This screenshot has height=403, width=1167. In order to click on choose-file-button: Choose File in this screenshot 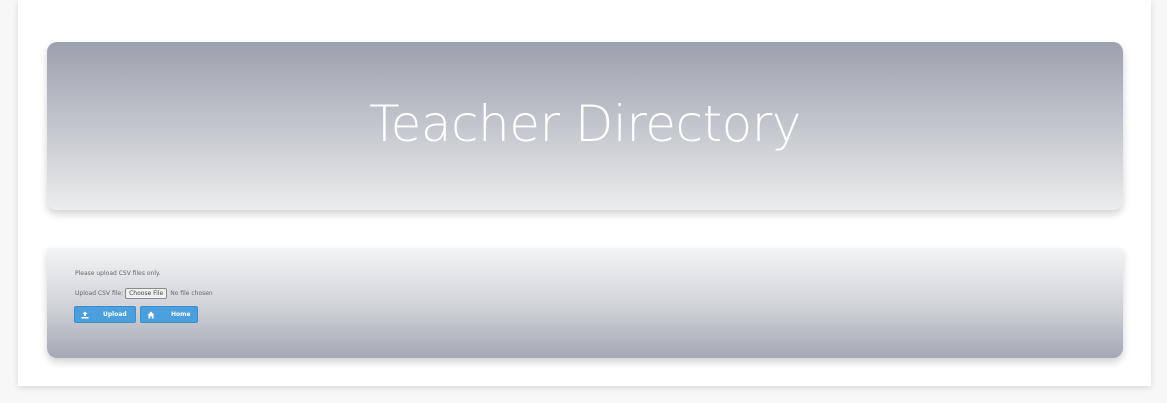, I will do `click(146, 293)`.